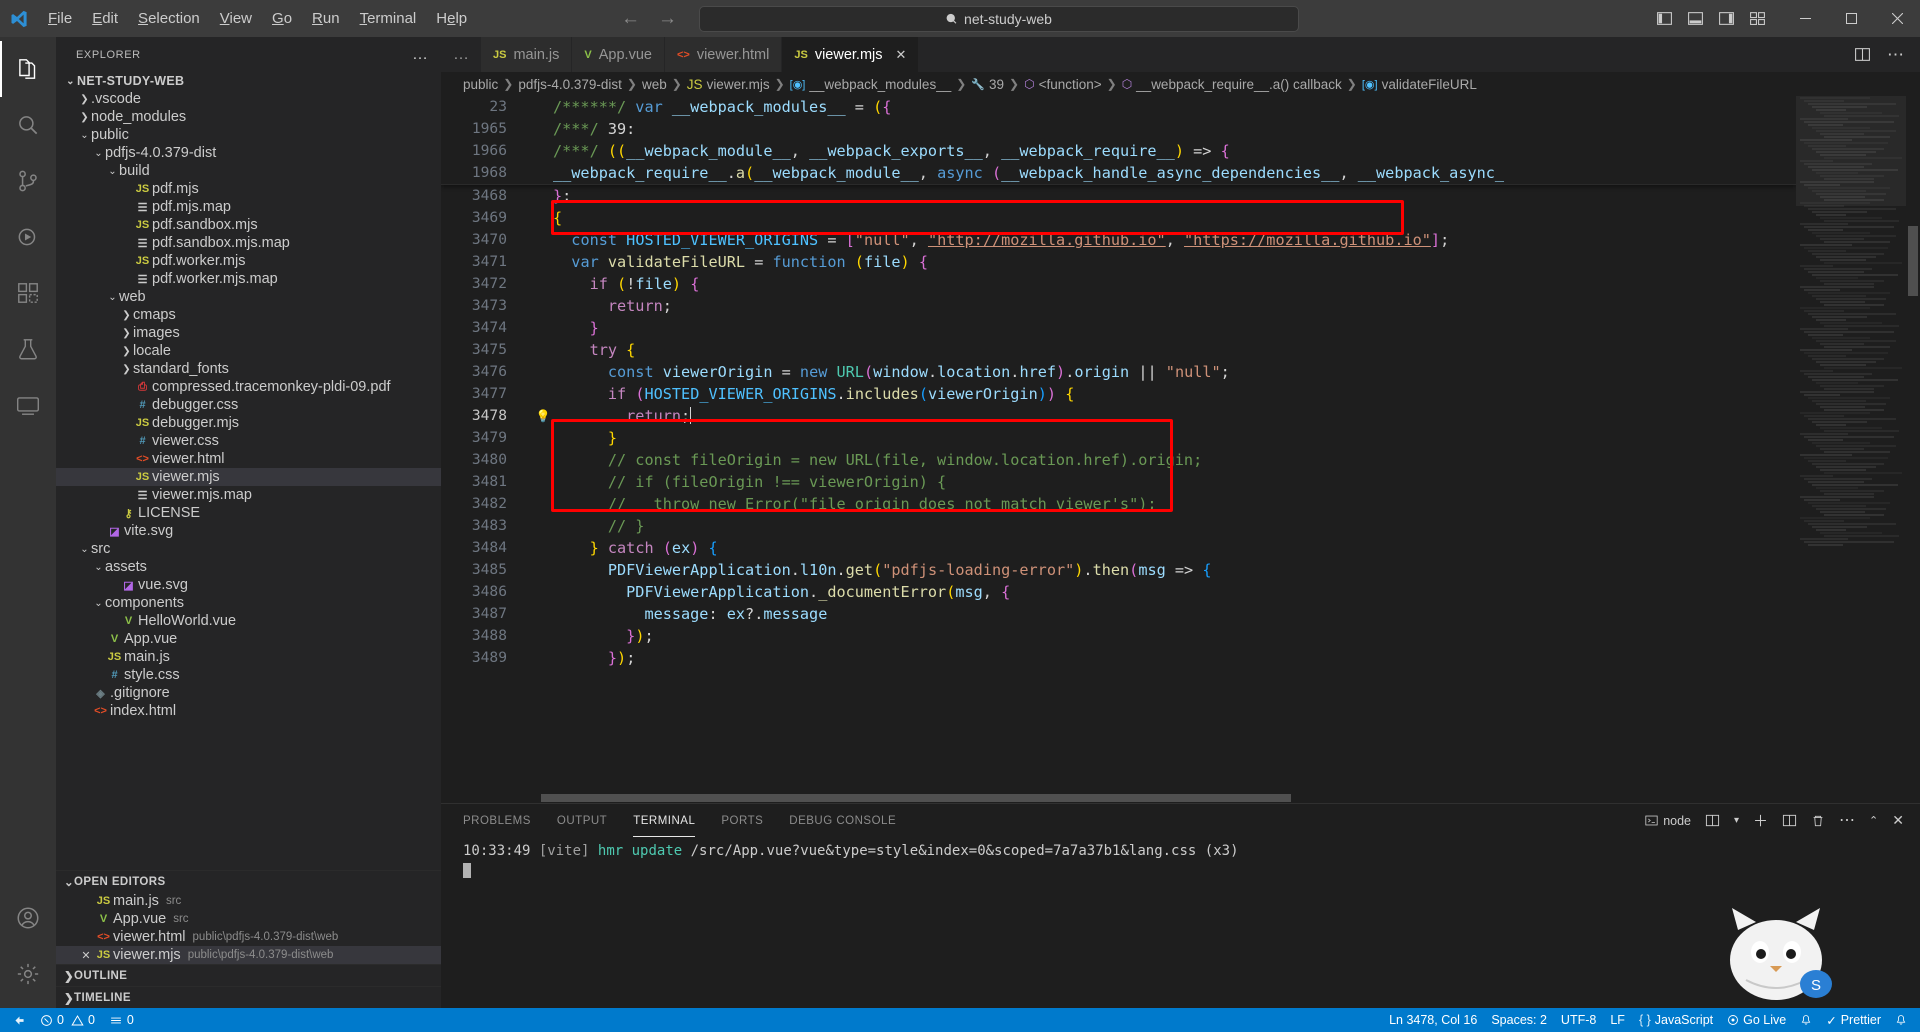  Describe the element at coordinates (723, 54) in the screenshot. I see `tab-viewer-html: <> viewer.html` at that location.